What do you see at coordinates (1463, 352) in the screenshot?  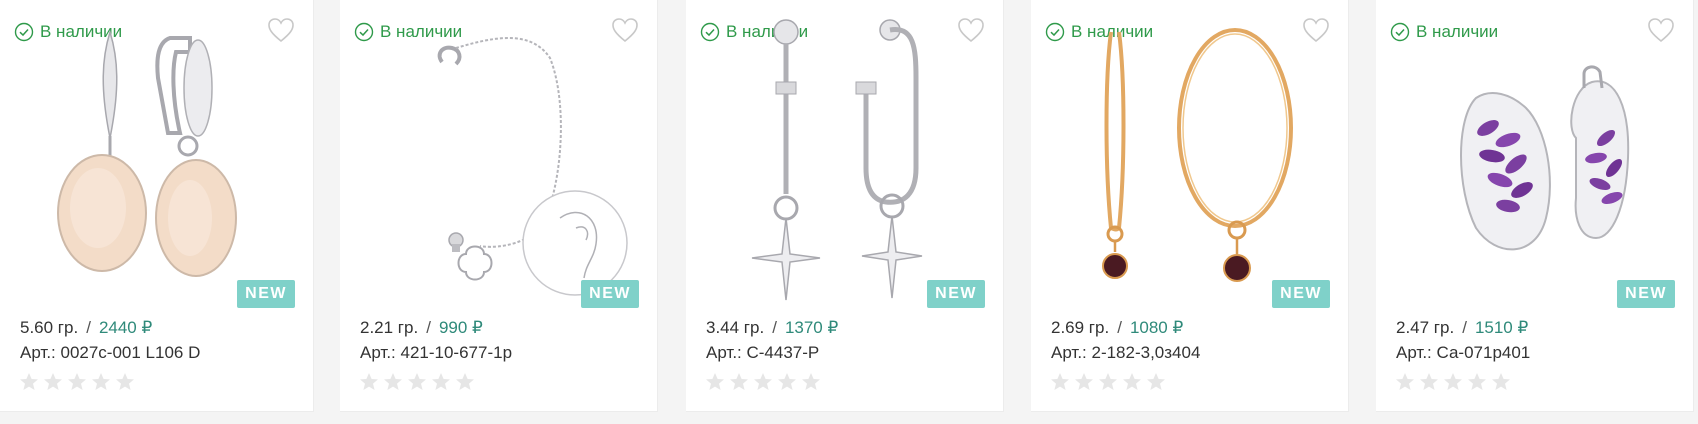 I see `article-number: Арт.: Са-071р401` at bounding box center [1463, 352].